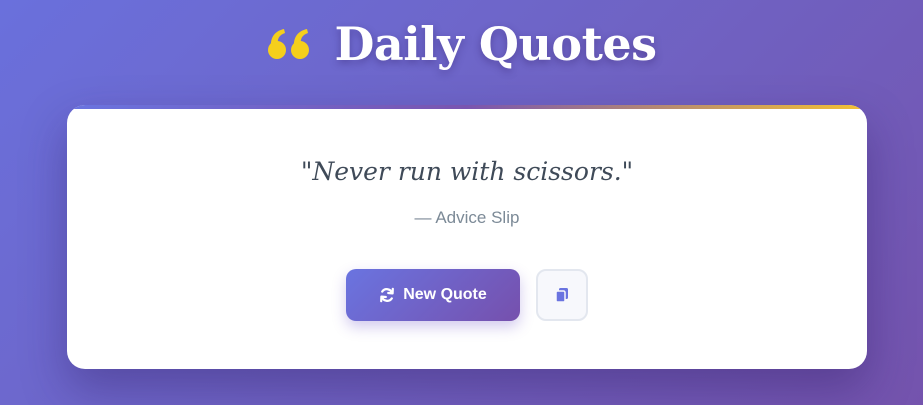 This screenshot has height=405, width=923. Describe the element at coordinates (445, 294) in the screenshot. I see `new-quote-label: New Quote` at that location.